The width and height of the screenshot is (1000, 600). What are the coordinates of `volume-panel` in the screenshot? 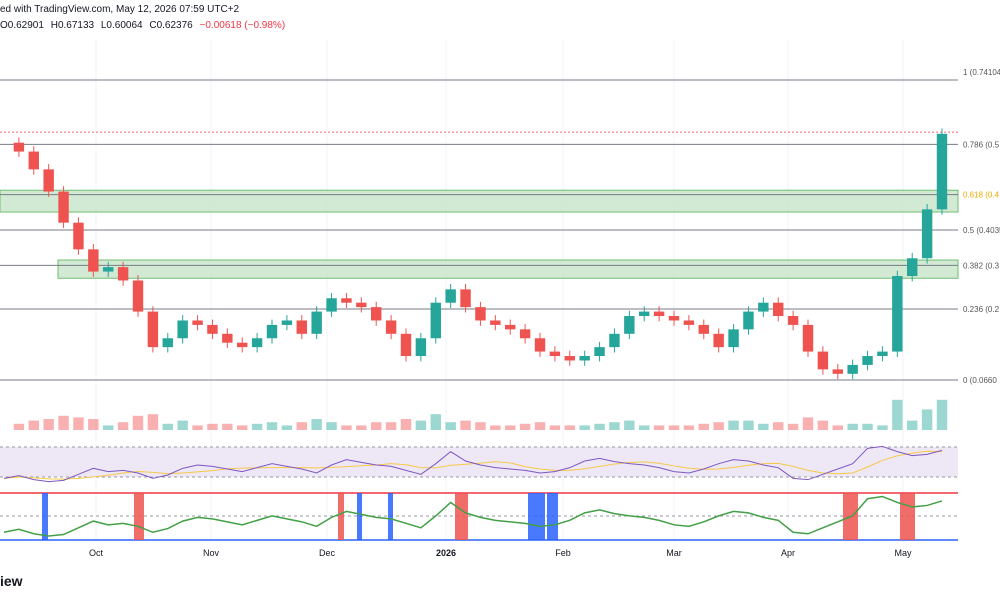 It's located at (480, 414).